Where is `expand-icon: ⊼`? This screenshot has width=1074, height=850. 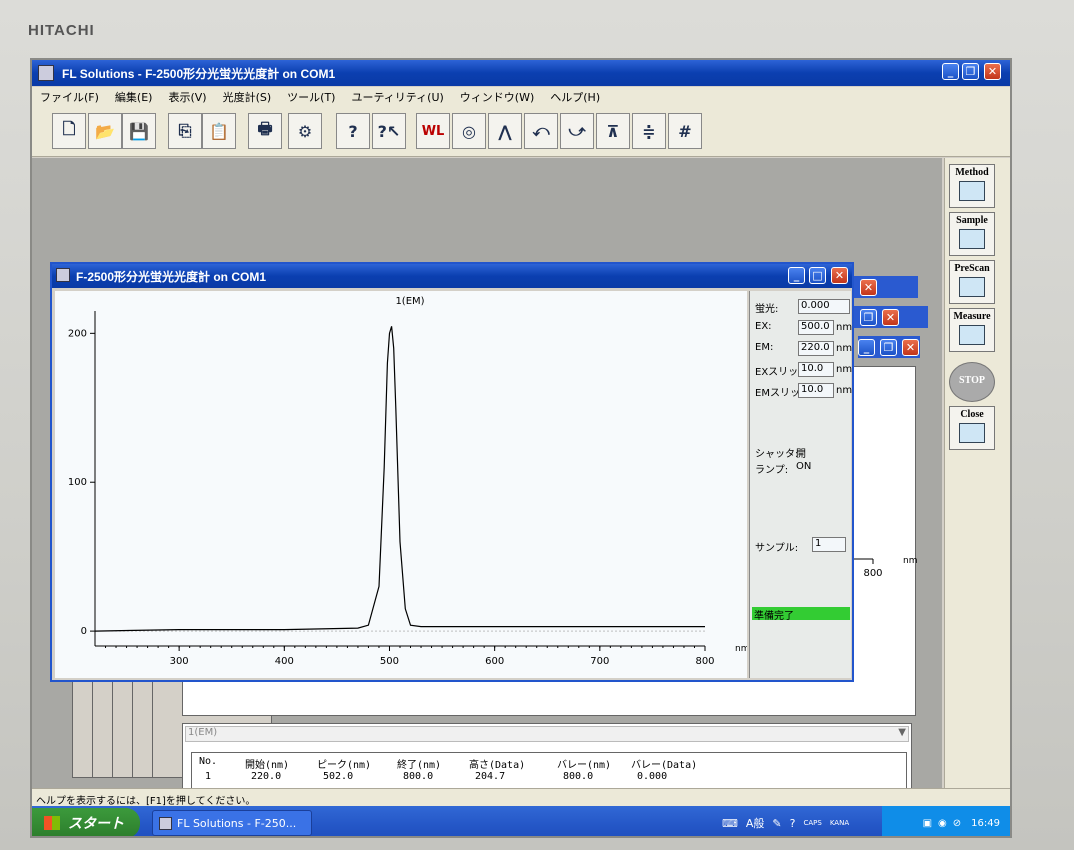 expand-icon: ⊼ is located at coordinates (613, 131).